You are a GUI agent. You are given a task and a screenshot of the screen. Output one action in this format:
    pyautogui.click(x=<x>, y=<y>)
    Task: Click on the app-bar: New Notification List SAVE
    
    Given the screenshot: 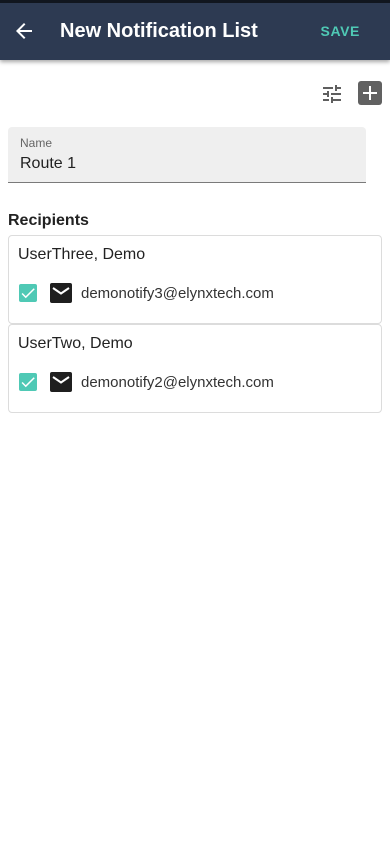 What is the action you would take?
    pyautogui.click(x=195, y=30)
    